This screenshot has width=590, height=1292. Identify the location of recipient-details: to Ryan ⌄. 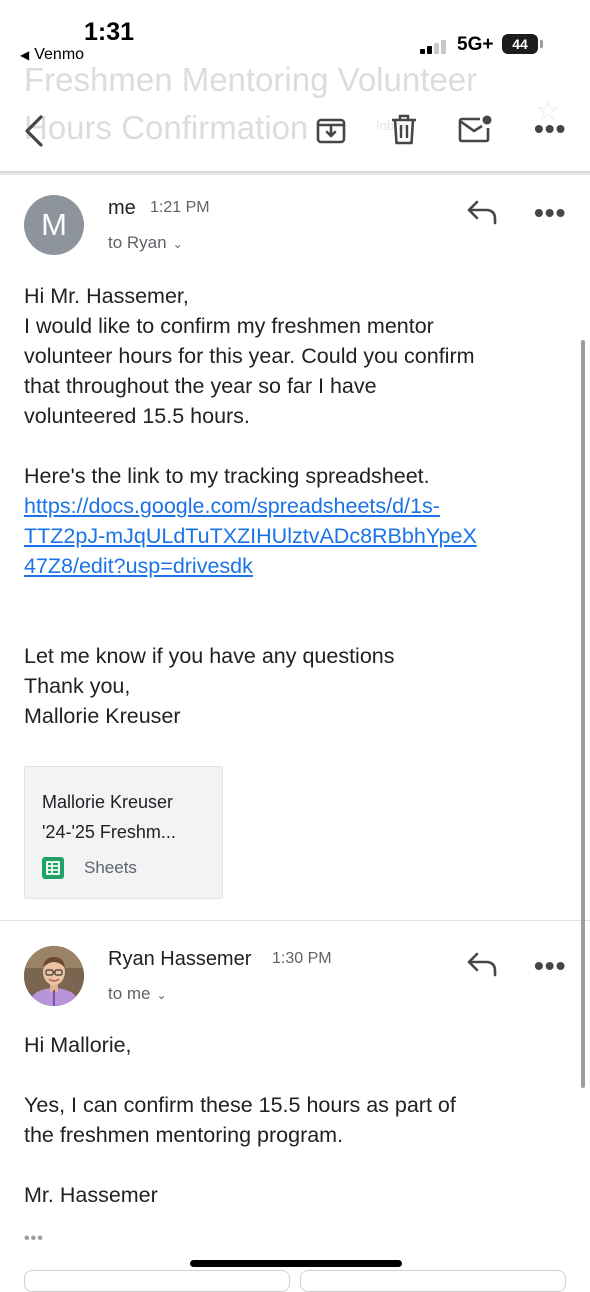
(145, 243).